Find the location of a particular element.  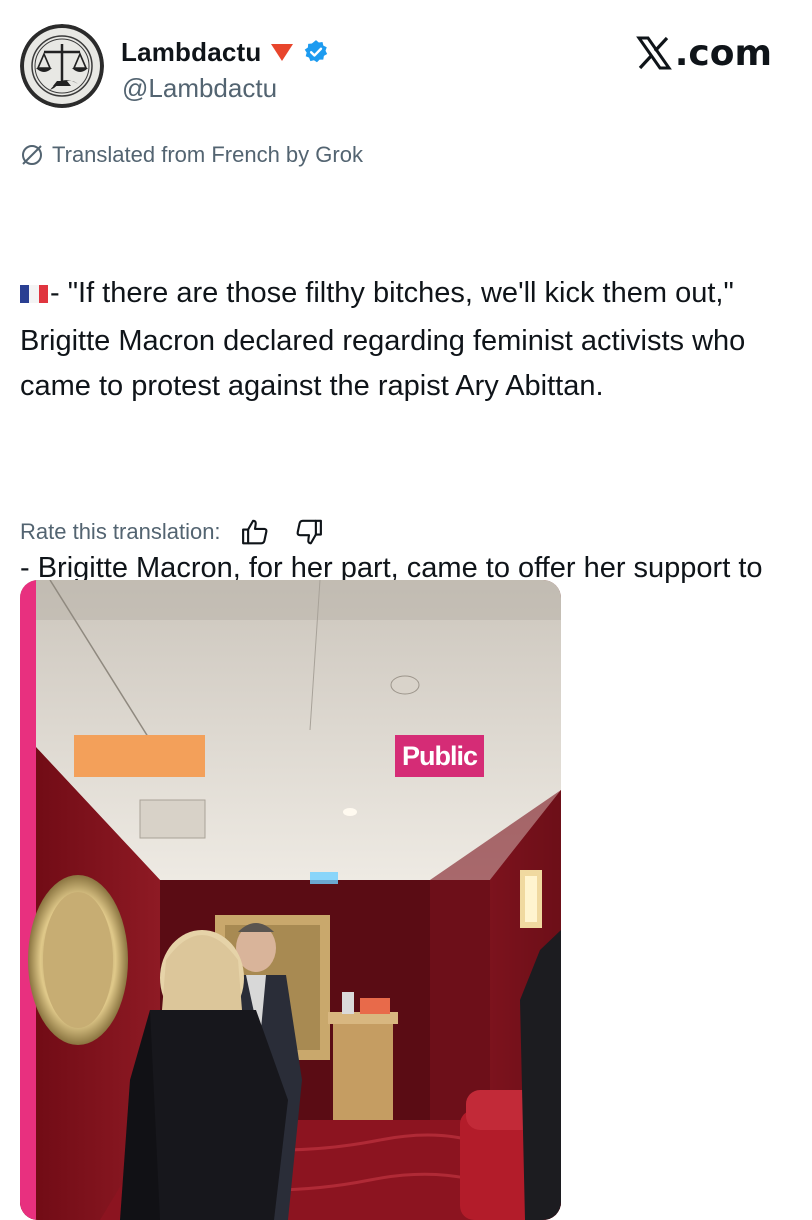

author-handle: @Lambdactu is located at coordinates (199, 88).